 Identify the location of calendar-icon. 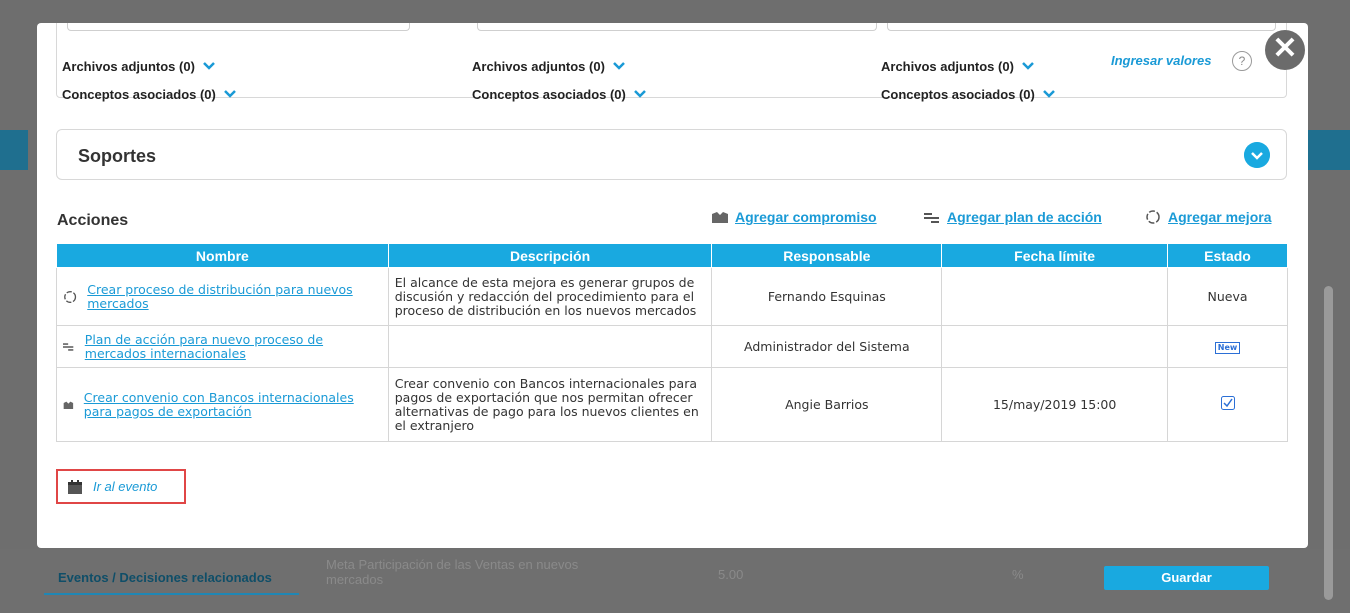
(75, 486).